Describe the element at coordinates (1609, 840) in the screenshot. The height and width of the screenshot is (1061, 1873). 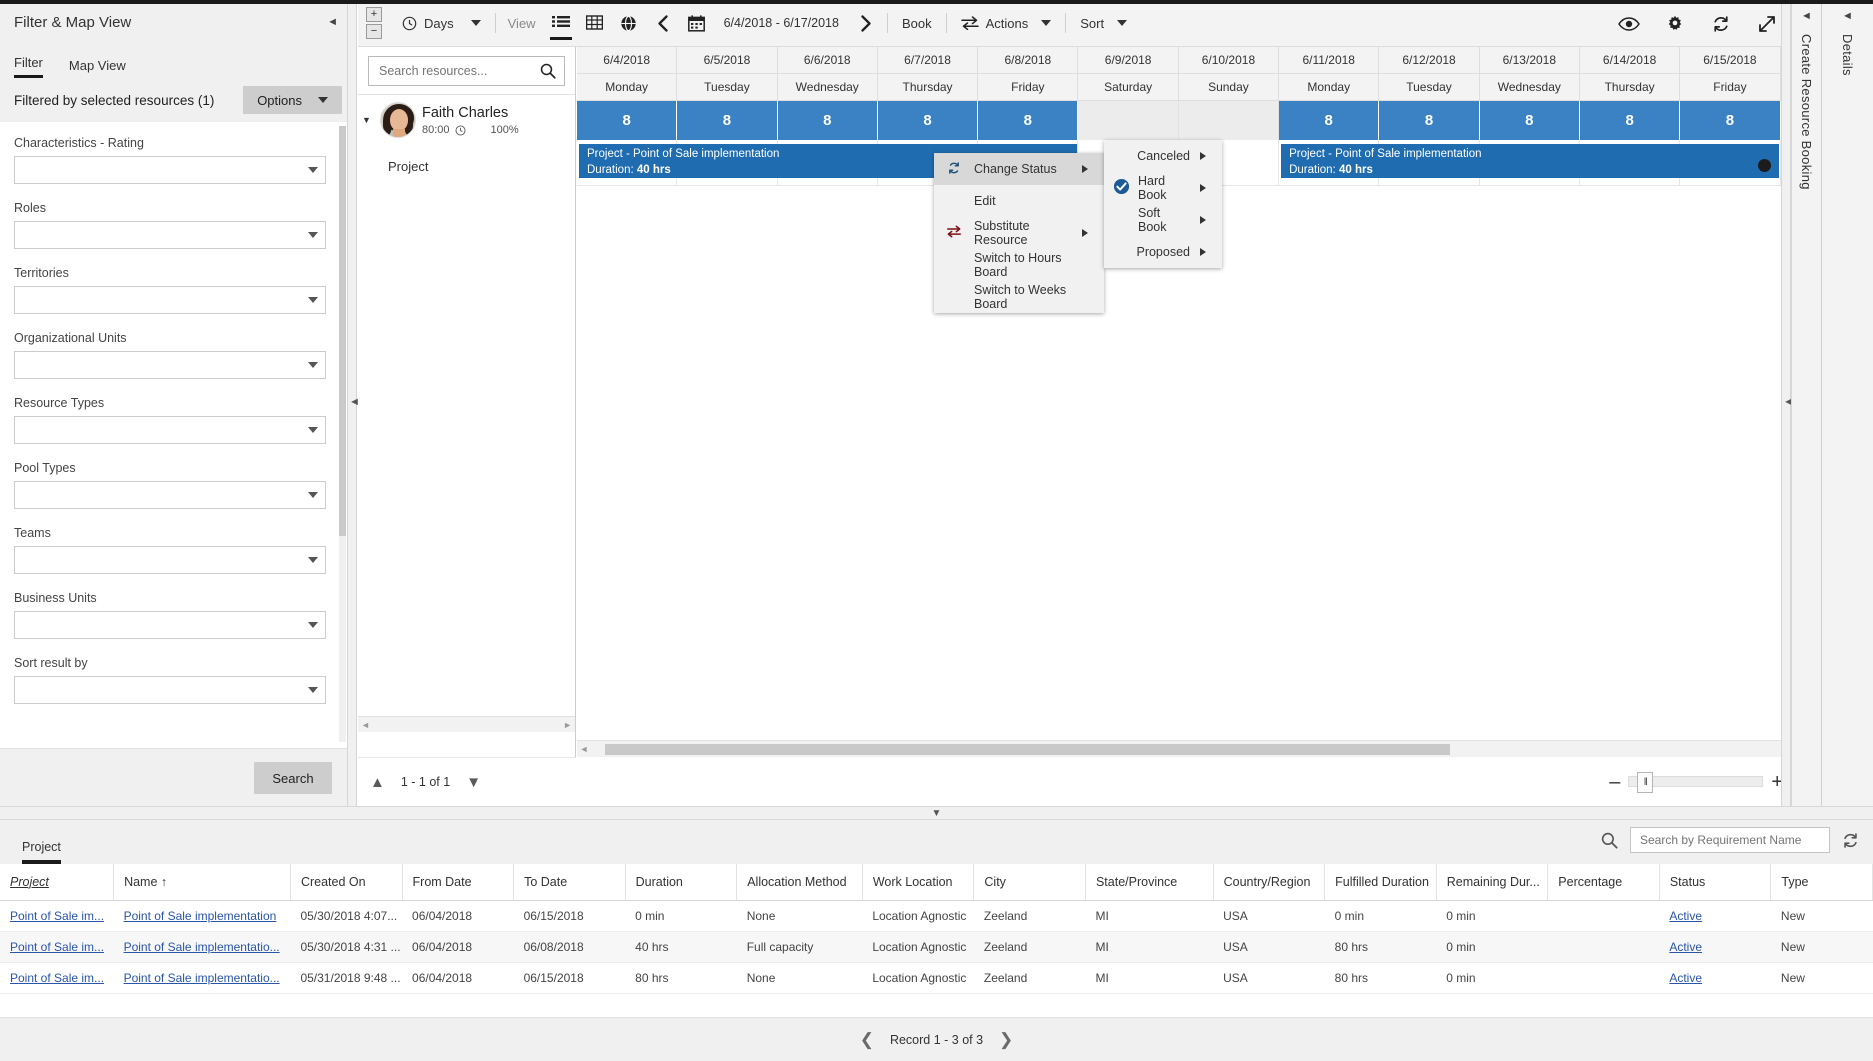
I see `search-icon` at that location.